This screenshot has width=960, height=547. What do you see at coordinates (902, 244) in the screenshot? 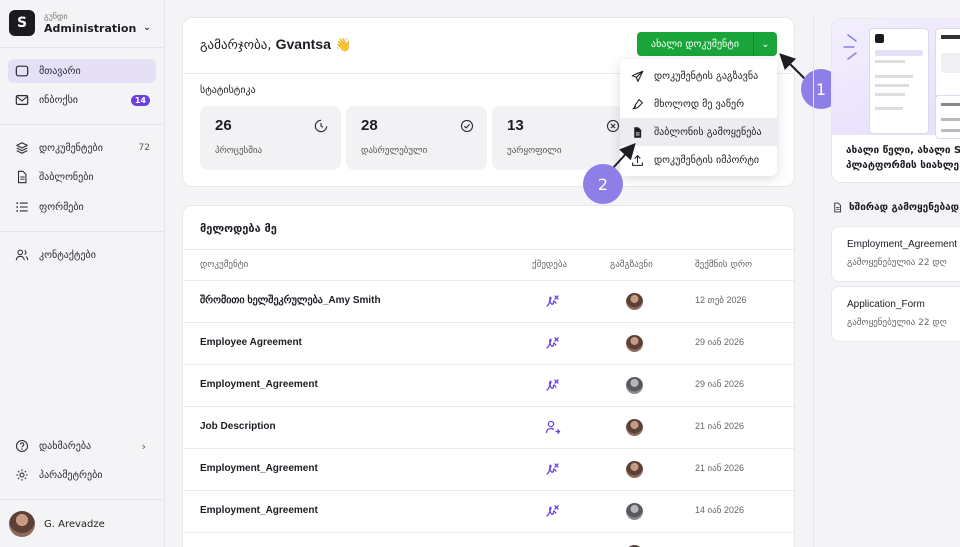
I see `template-name: Employment_Agreement` at bounding box center [902, 244].